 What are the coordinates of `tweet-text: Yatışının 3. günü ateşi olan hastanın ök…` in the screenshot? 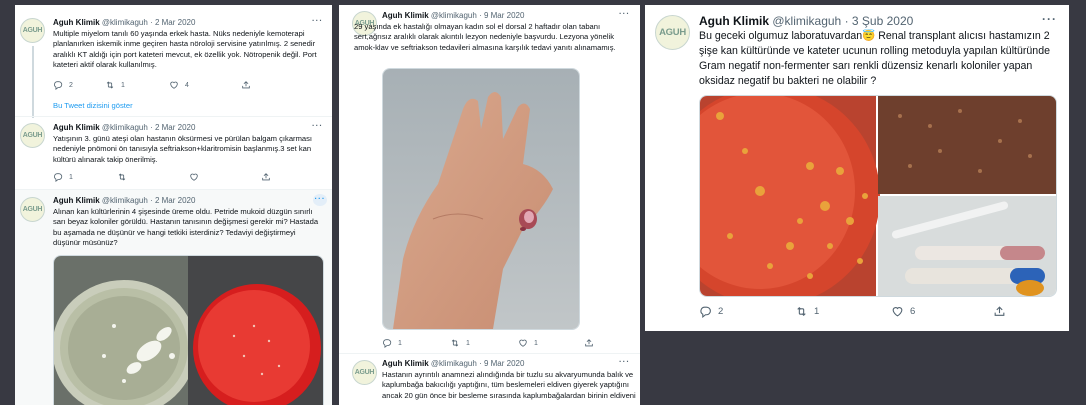 It's located at (183, 149).